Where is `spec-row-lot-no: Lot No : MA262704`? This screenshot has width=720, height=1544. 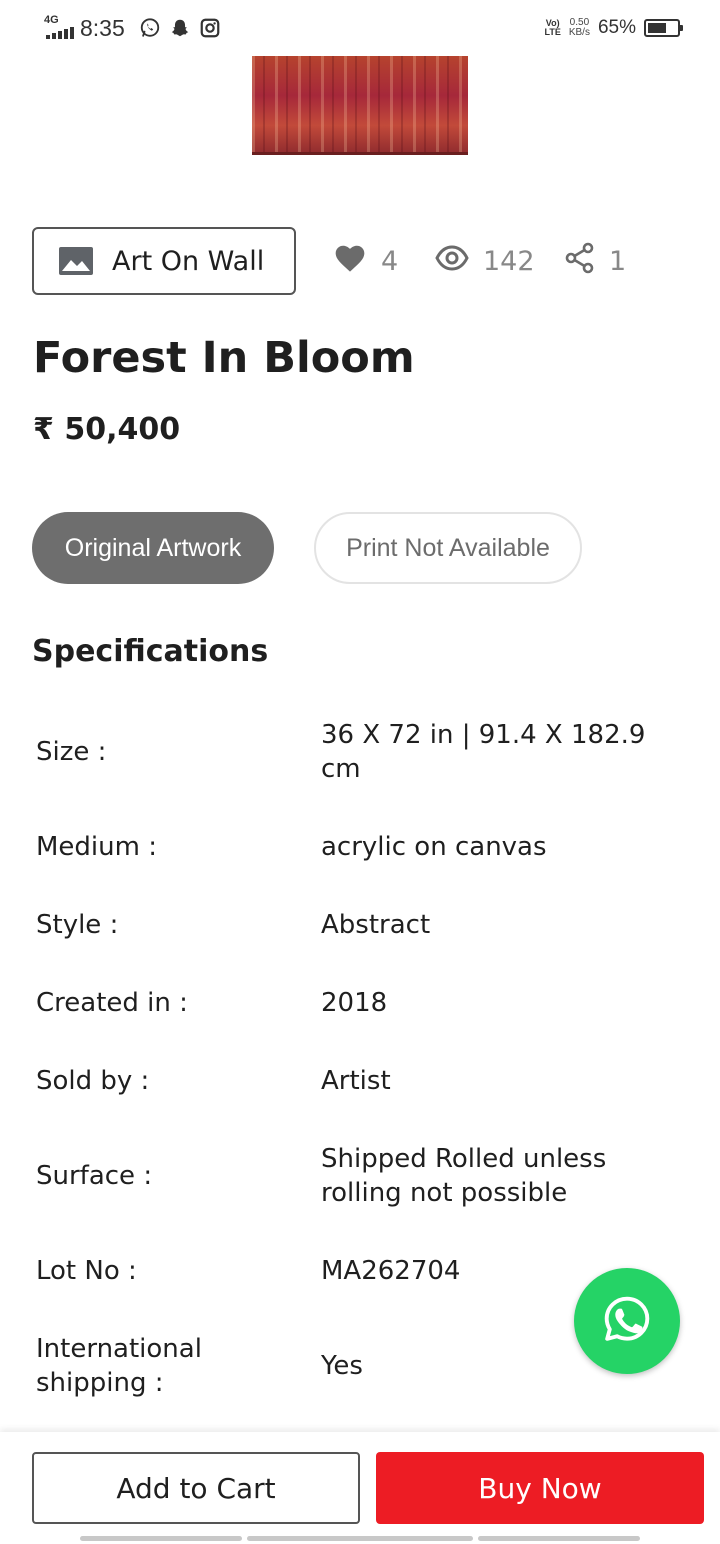
spec-row-lot-no: Lot No : MA262704 is located at coordinates (356, 1271).